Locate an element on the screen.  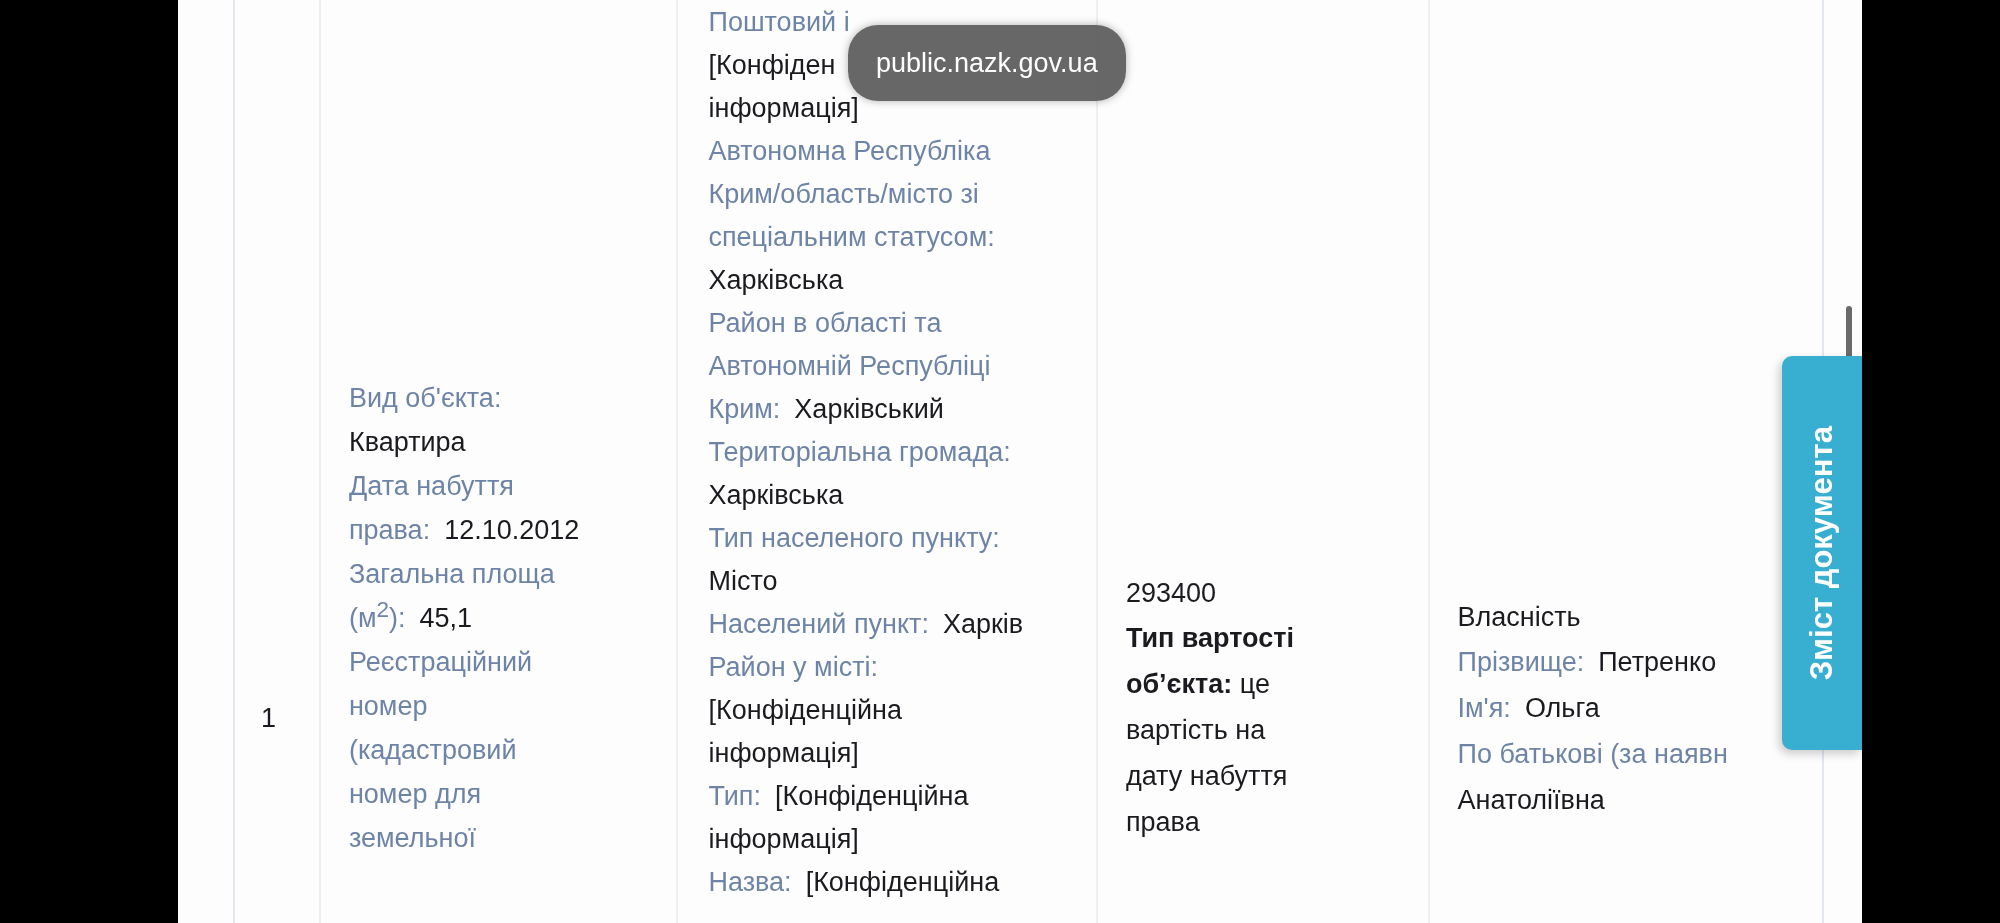
field-label: Реєстраційний номер (кадастровий номер для земельної is located at coordinates (441, 750).